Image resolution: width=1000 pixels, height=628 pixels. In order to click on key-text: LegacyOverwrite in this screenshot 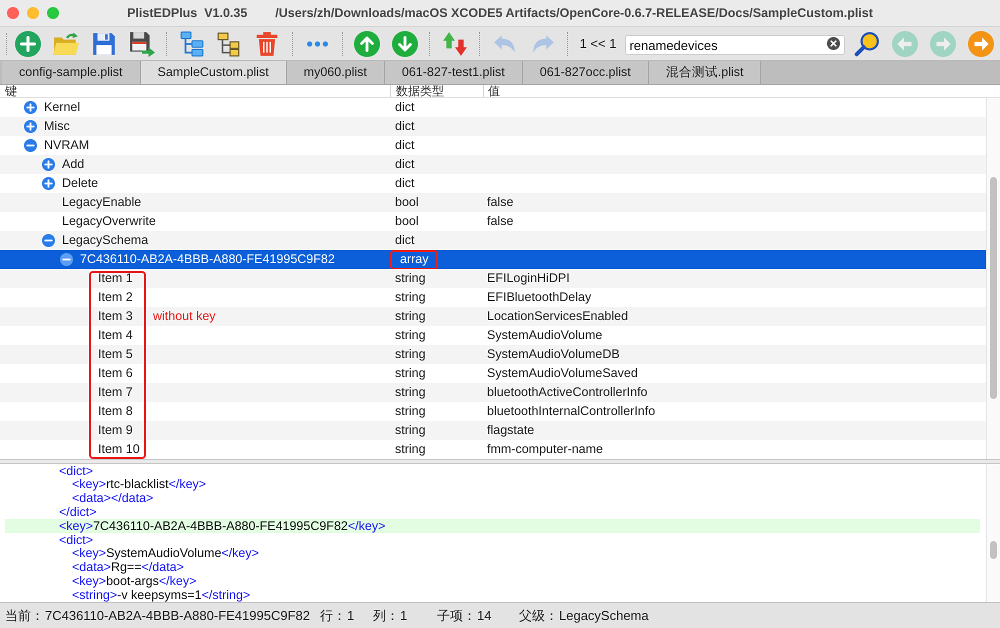, I will do `click(109, 221)`.